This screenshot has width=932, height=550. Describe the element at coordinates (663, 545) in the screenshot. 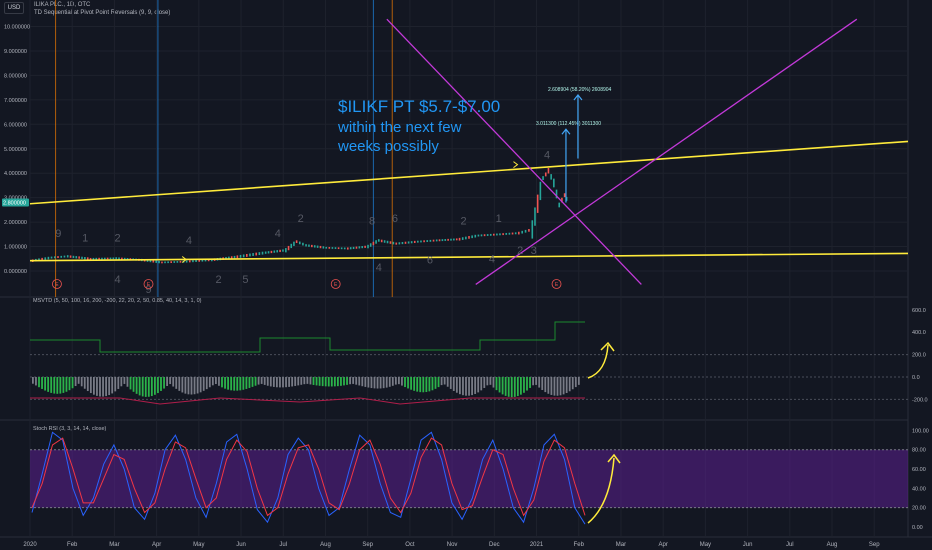

I see `time-tick-label: Apr` at that location.